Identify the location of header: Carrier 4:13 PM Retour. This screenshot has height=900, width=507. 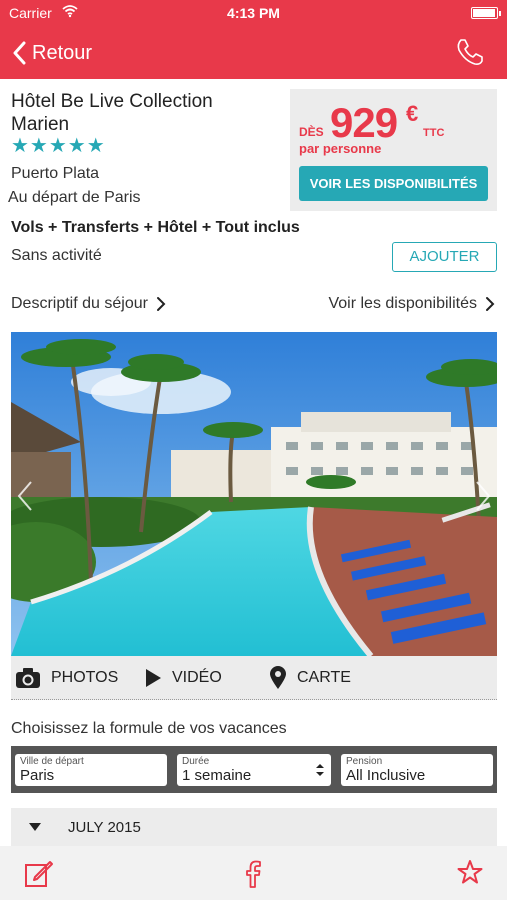
(253, 39).